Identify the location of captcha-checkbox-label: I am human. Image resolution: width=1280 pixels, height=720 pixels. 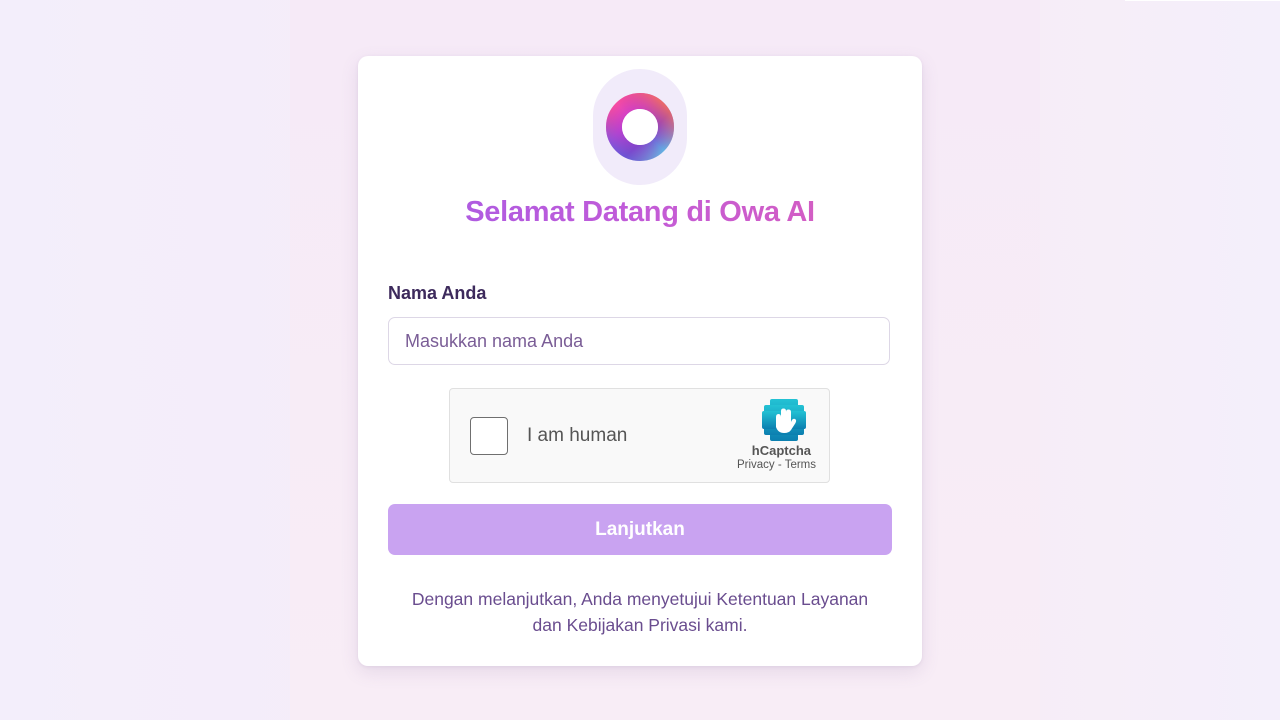
(577, 435).